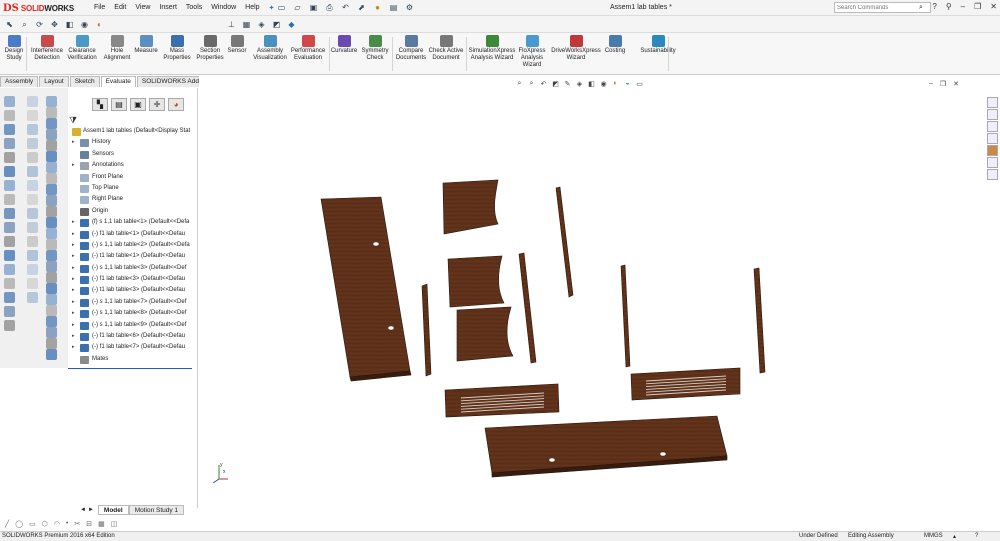 The width and height of the screenshot is (1000, 541). What do you see at coordinates (375, 48) in the screenshot?
I see `symmetry-button: Symmetry Check` at bounding box center [375, 48].